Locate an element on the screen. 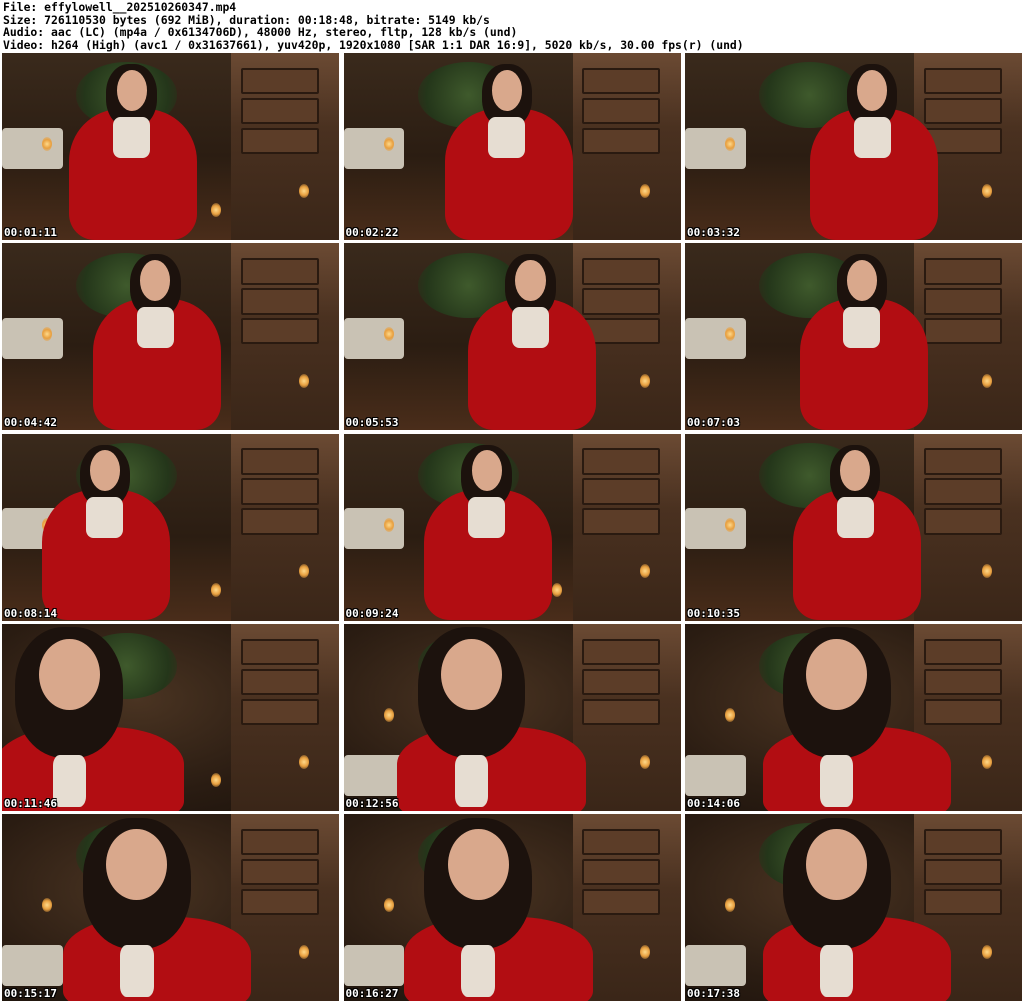 The image size is (1024, 1003). video-frame-thumbnail: 00:17:38 is located at coordinates (853, 907).